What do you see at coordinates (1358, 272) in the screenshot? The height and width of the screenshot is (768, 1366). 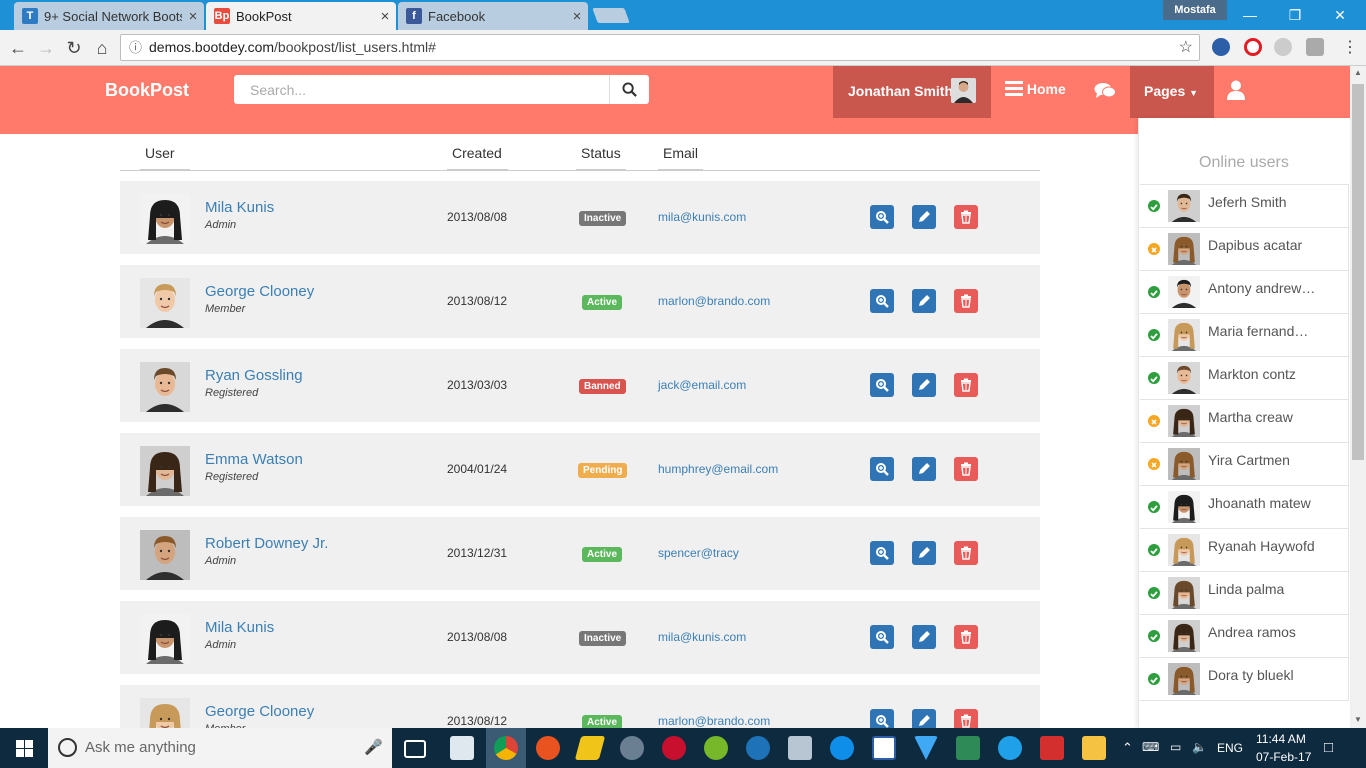 I see `scrollbar-thumb` at bounding box center [1358, 272].